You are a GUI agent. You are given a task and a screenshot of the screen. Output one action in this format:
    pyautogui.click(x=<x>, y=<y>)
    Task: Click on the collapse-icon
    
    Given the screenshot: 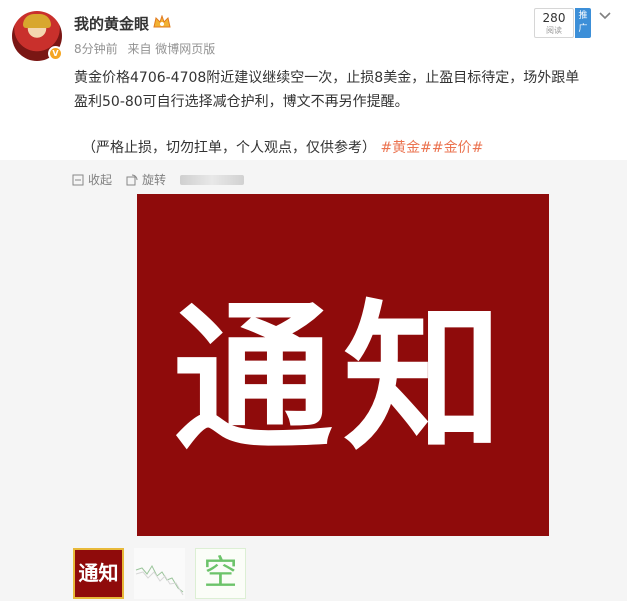 What is the action you would take?
    pyautogui.click(x=78, y=179)
    